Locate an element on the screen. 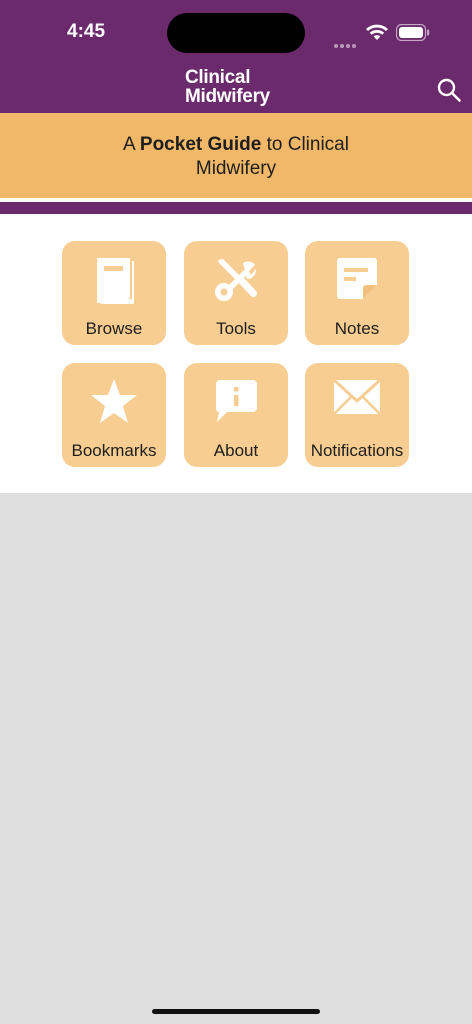  envelope-icon is located at coordinates (357, 396).